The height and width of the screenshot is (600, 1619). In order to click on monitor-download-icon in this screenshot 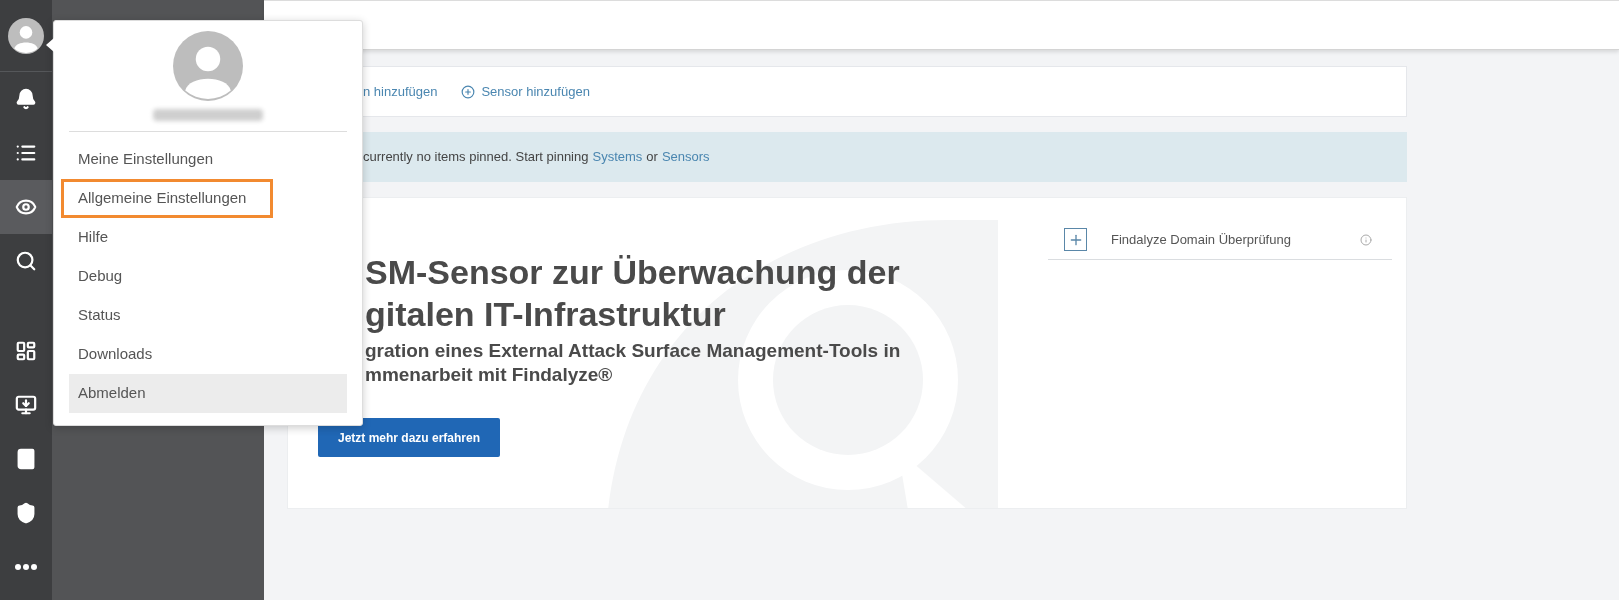, I will do `click(26, 405)`.